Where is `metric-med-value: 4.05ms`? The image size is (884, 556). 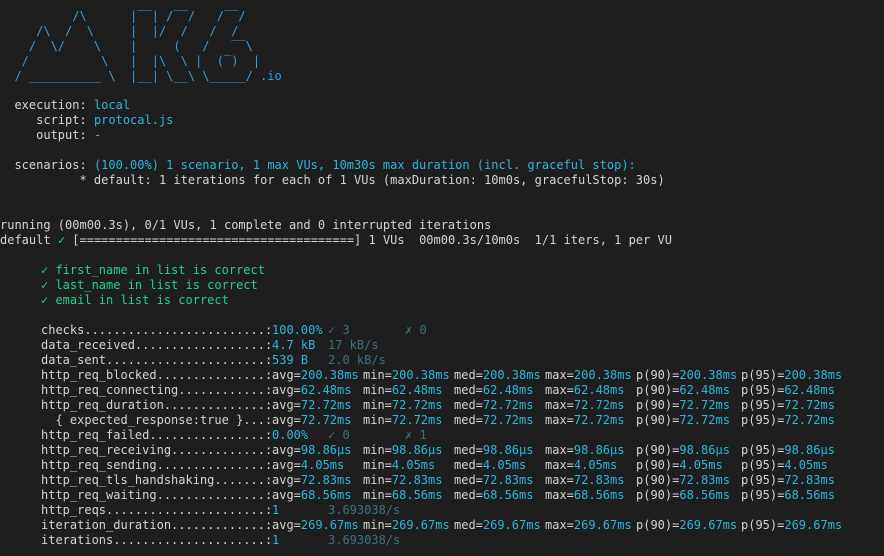 metric-med-value: 4.05ms is located at coordinates (504, 465).